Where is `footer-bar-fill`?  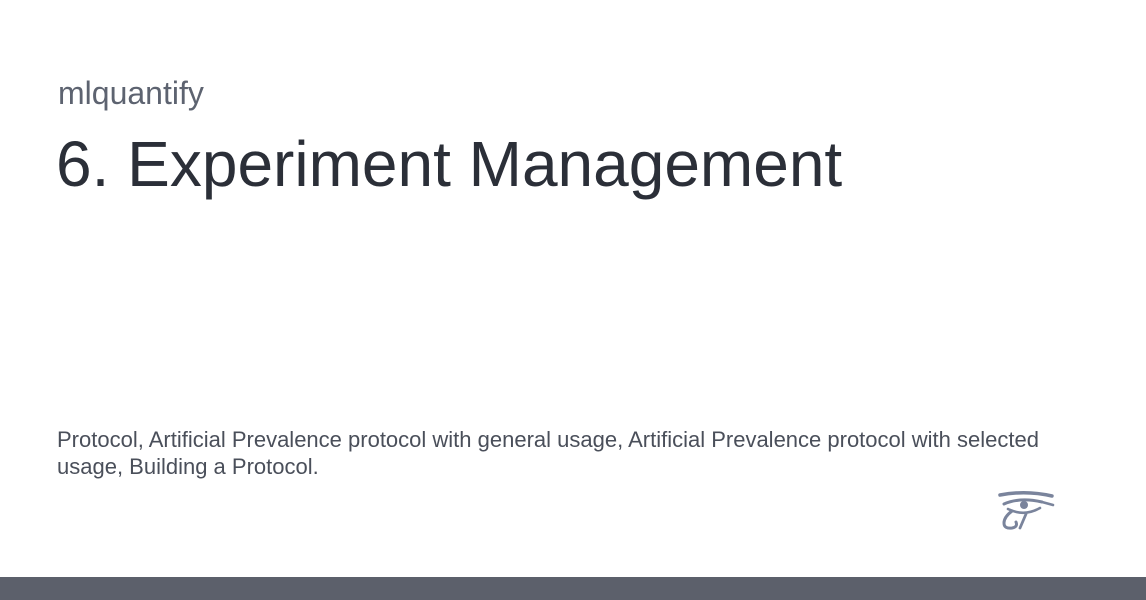 footer-bar-fill is located at coordinates (573, 588).